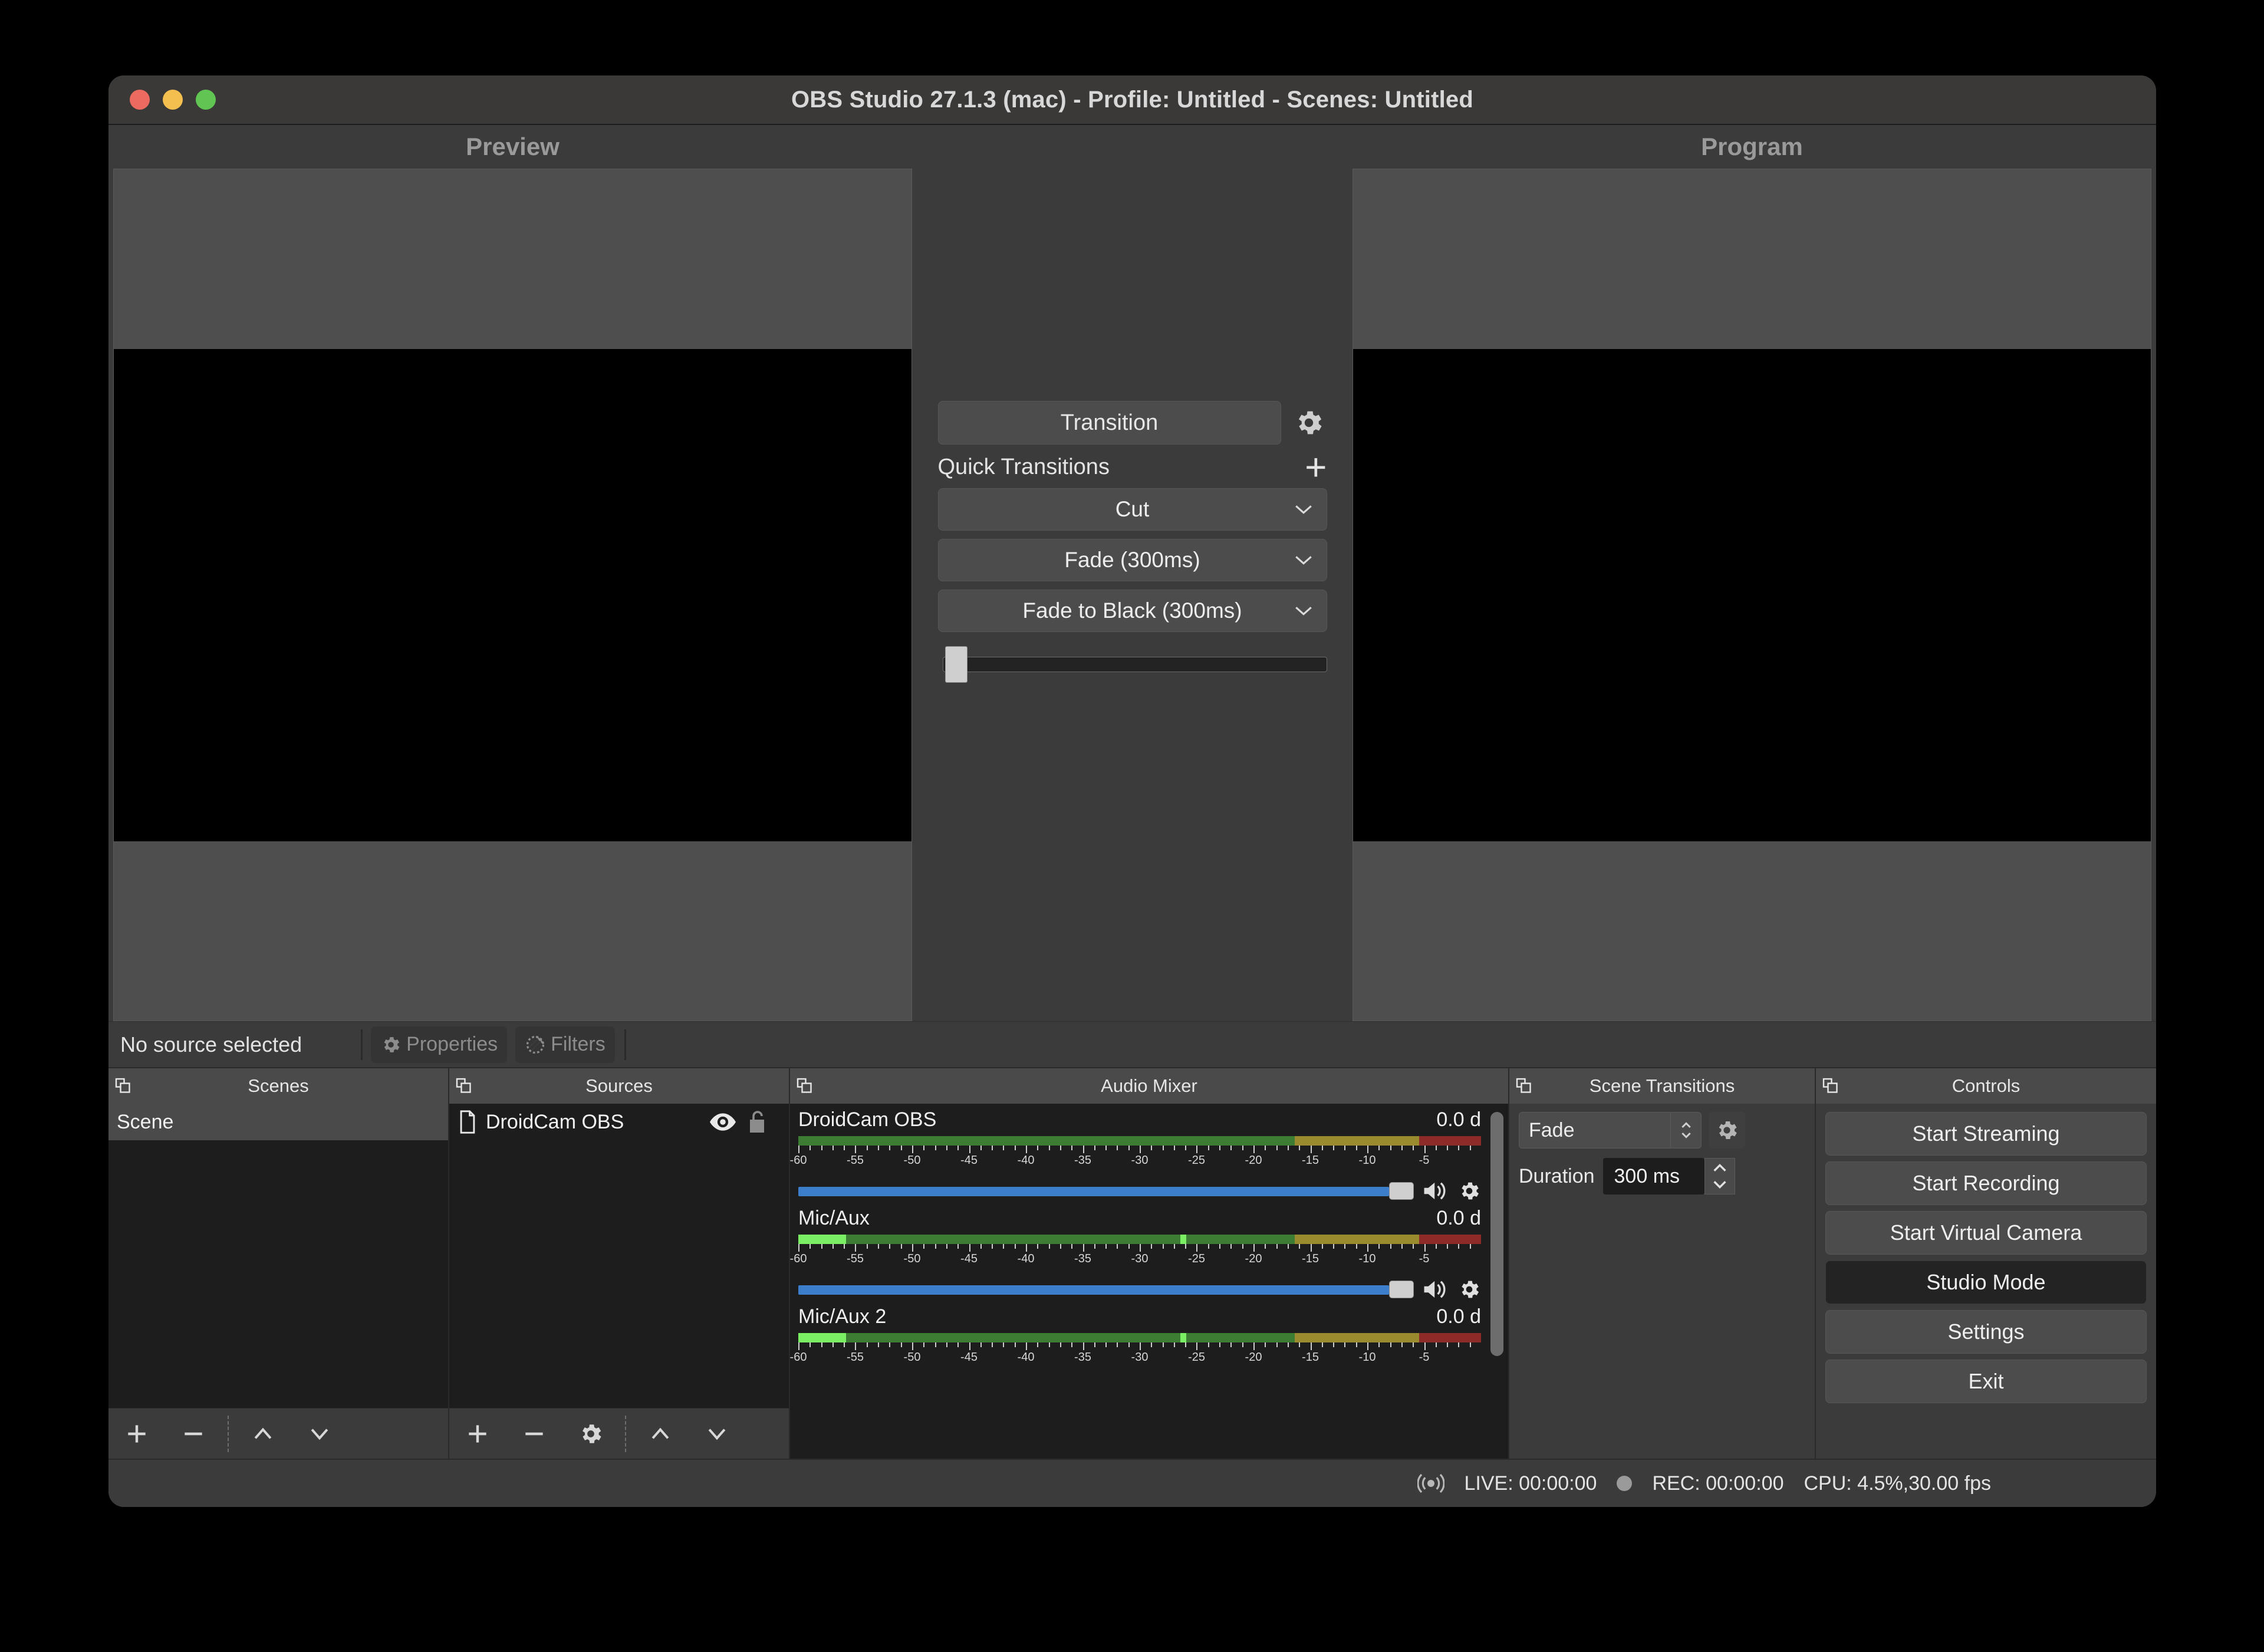 This screenshot has height=1652, width=2264. What do you see at coordinates (1497, 1235) in the screenshot?
I see `mixer-scrollbar-thumb` at bounding box center [1497, 1235].